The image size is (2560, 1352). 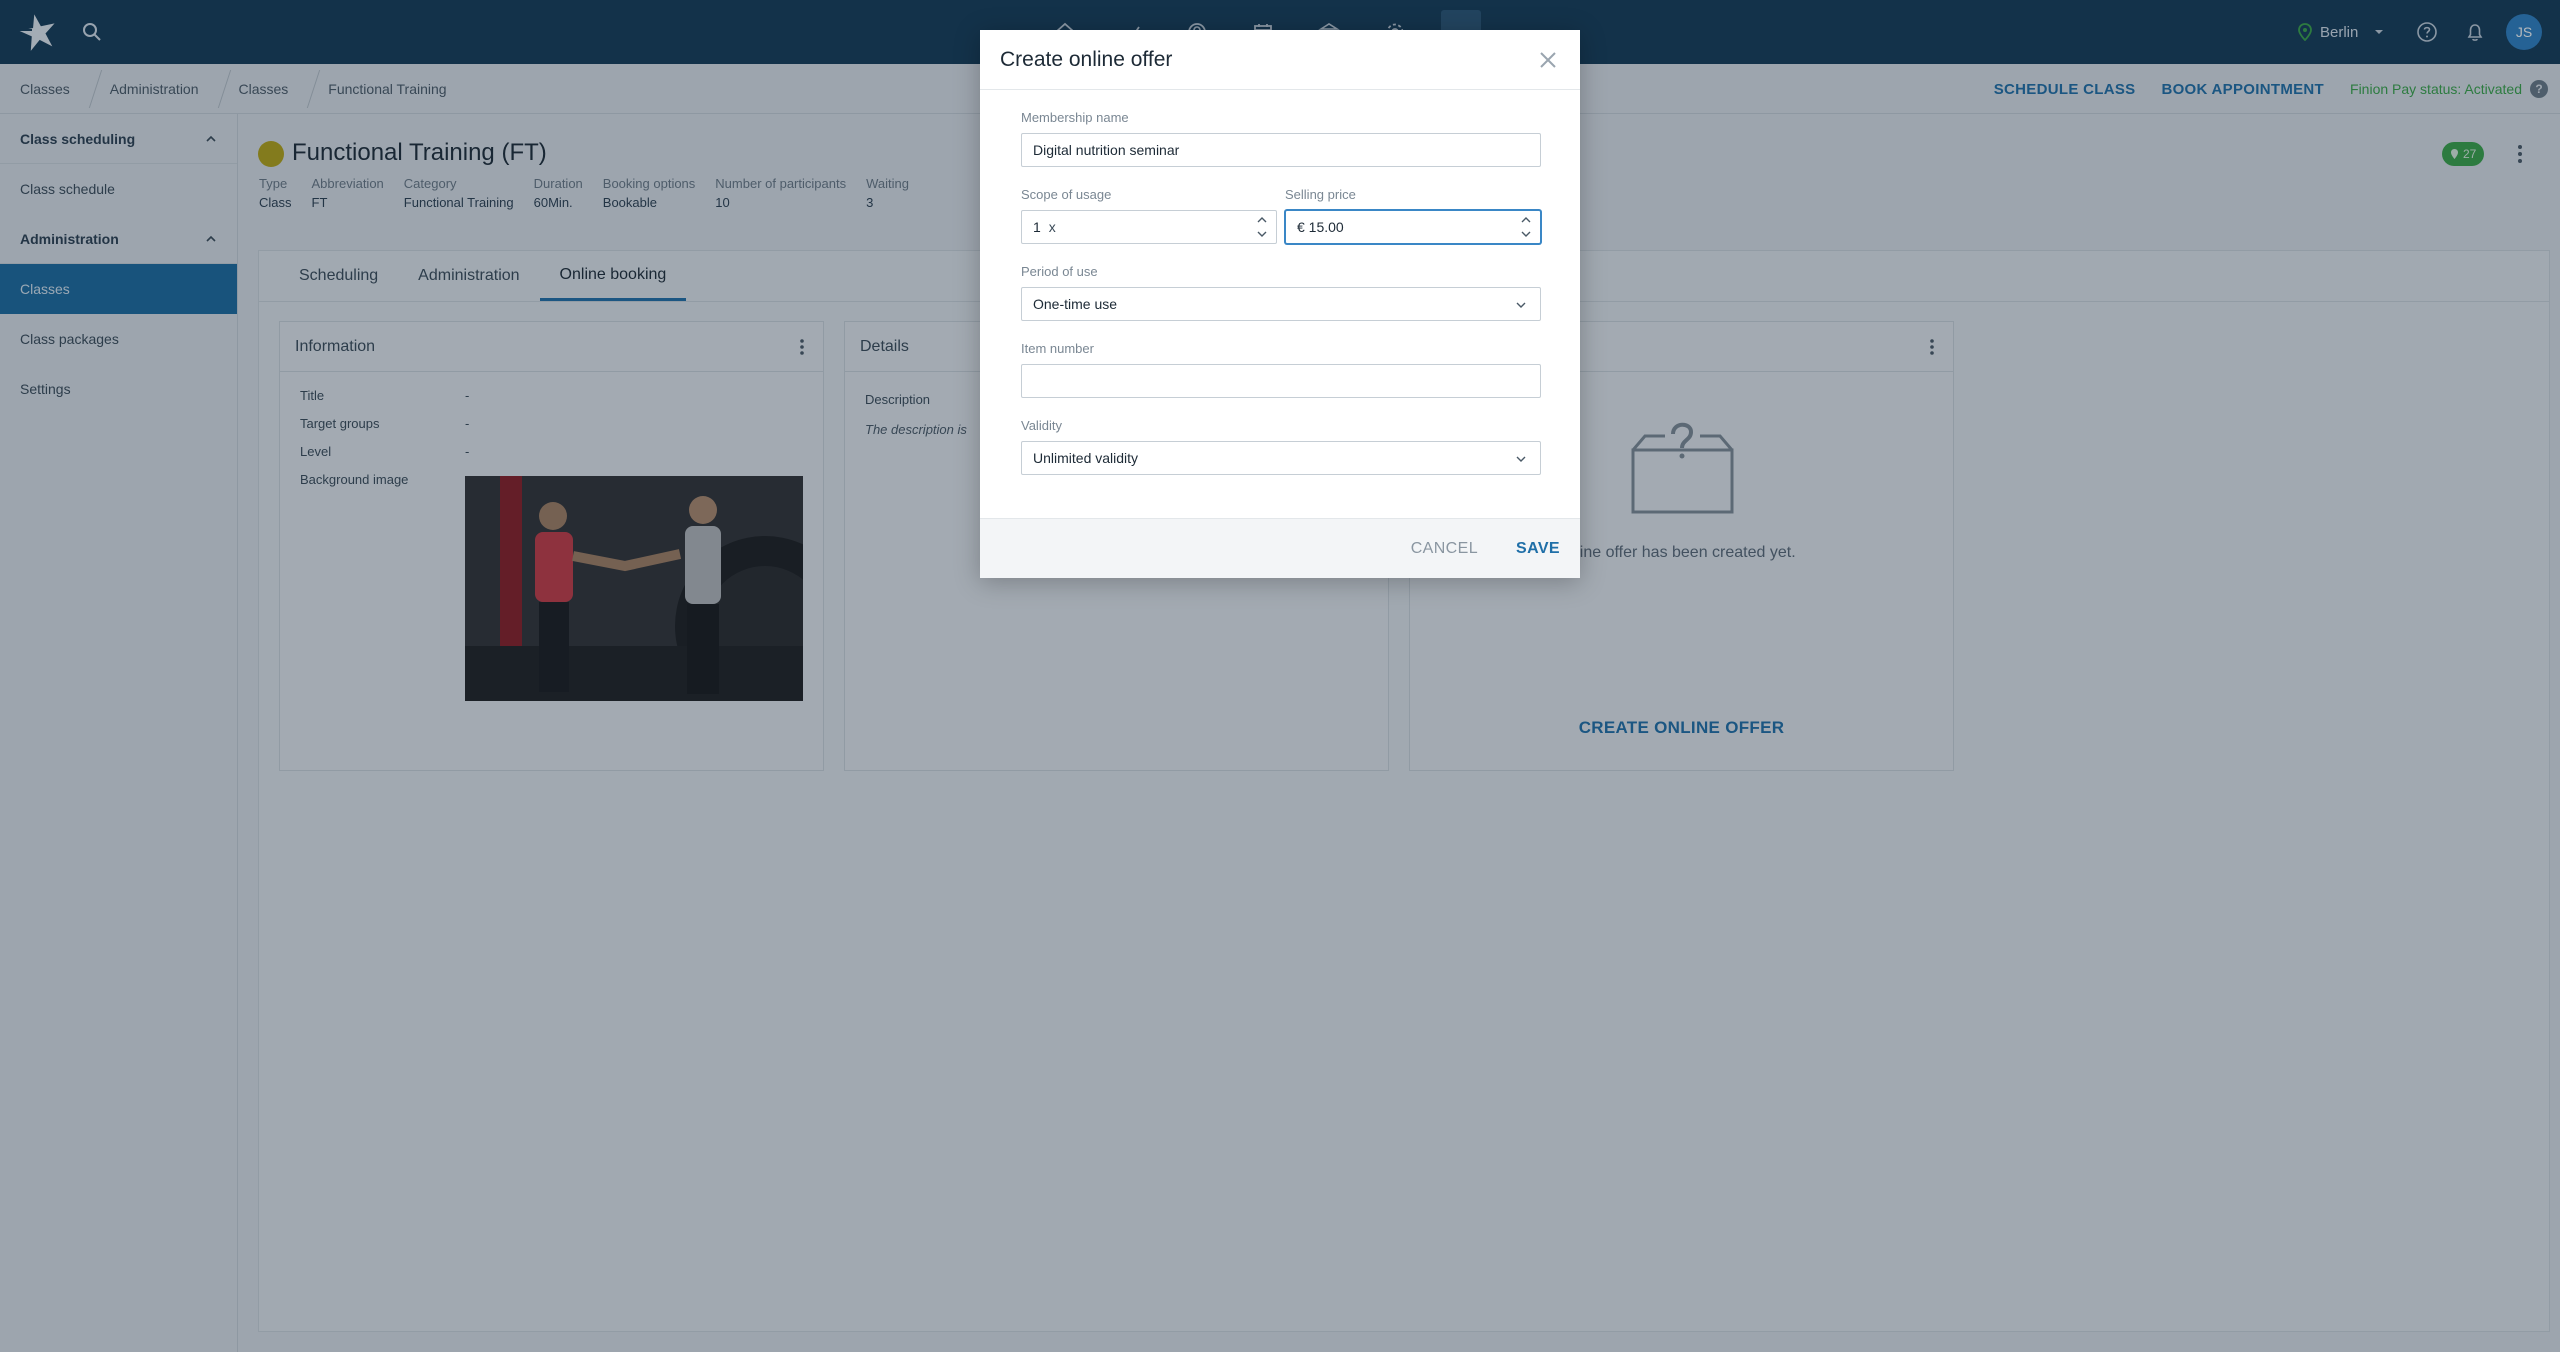 I want to click on selling-price-stepper: € 15.00, so click(x=1413, y=227).